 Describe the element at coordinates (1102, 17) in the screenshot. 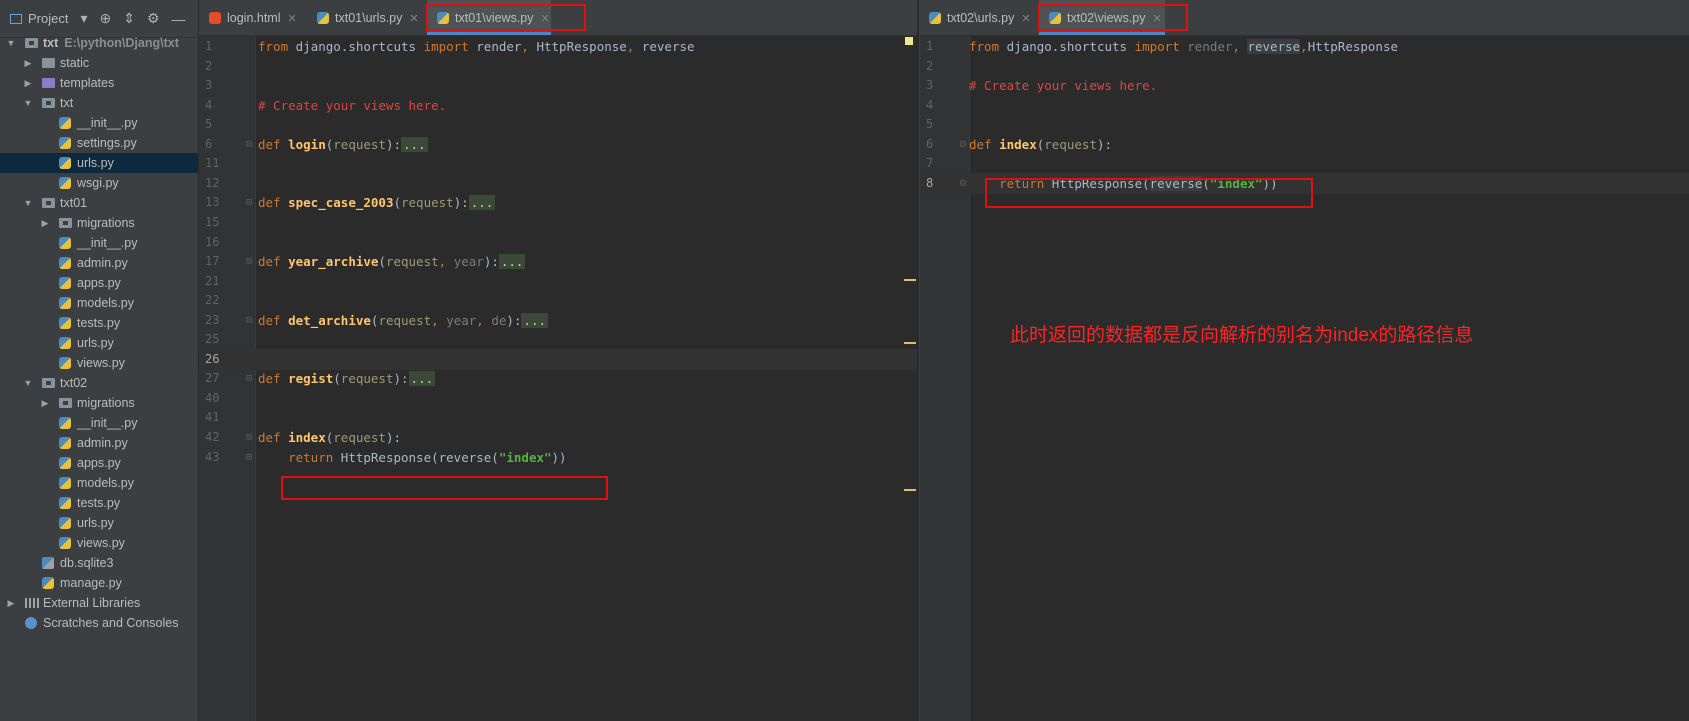

I see `tab-txt02-views: txt02\views.py ✕` at that location.